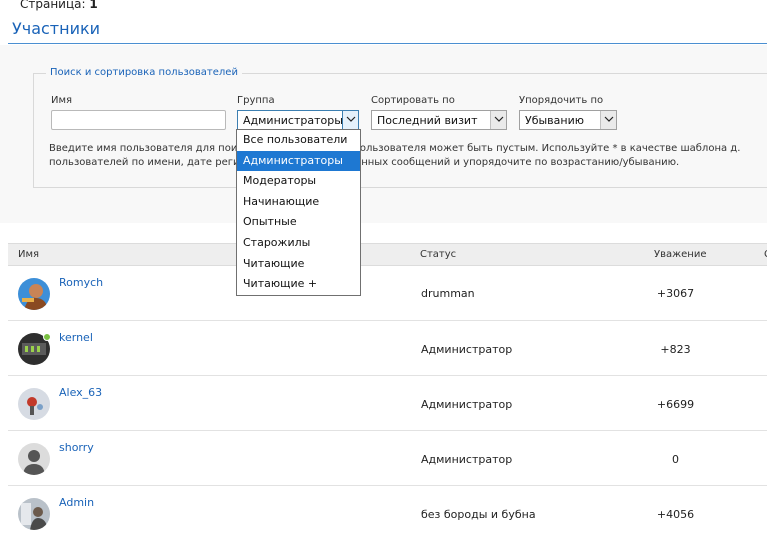 This screenshot has width=767, height=541. I want to click on pagination: Страница: 1, so click(59, 5).